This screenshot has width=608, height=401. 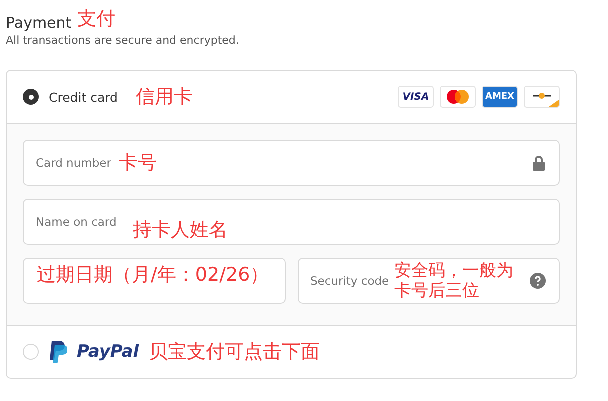 I want to click on help-icon, so click(x=538, y=281).